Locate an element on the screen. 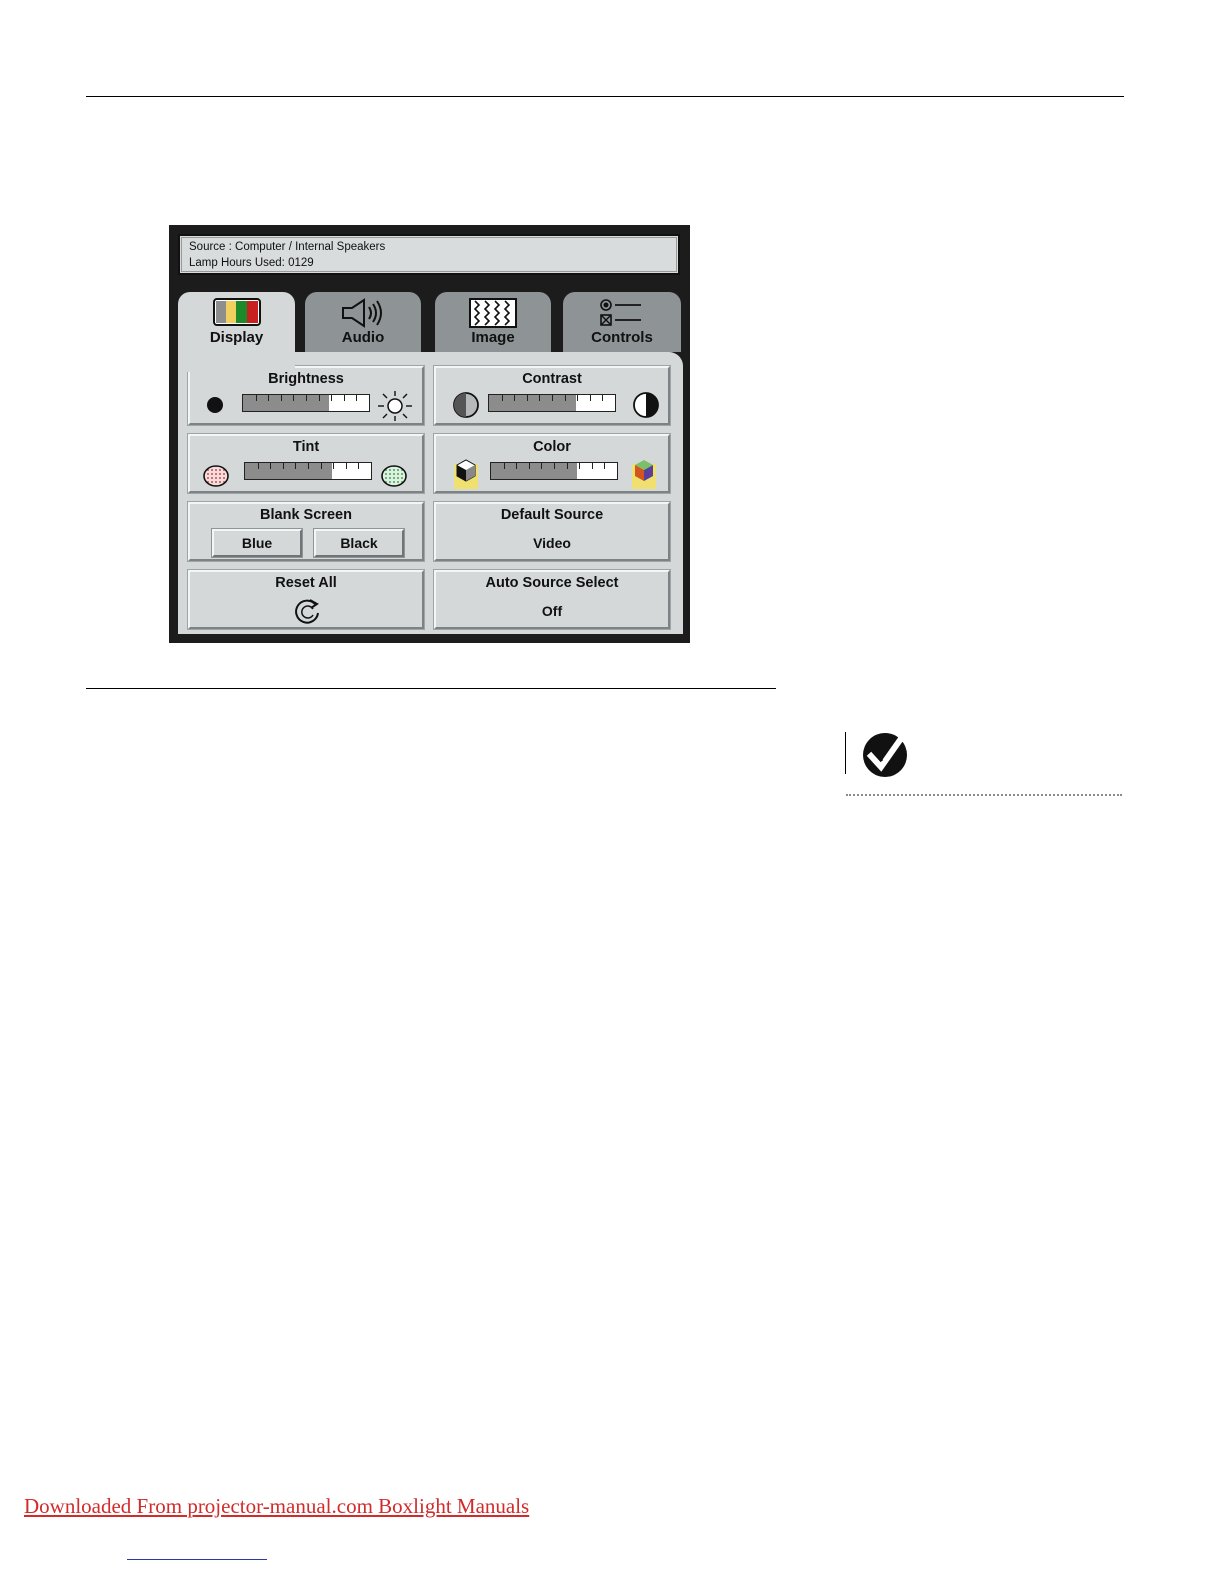  tint-slider is located at coordinates (308, 471).